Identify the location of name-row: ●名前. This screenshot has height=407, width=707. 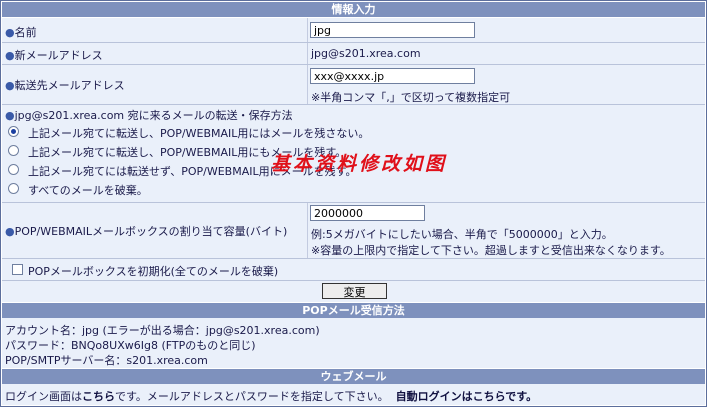
(353, 30).